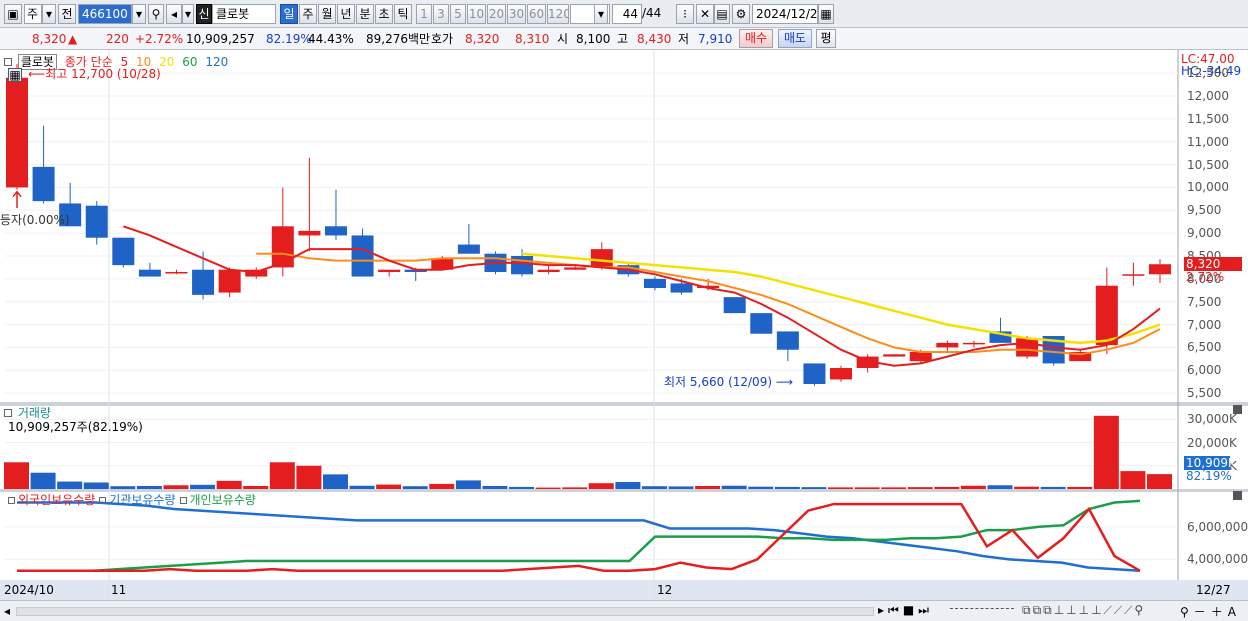 This screenshot has height=621, width=1248. What do you see at coordinates (1204, 301) in the screenshot?
I see `price-tick-label: 7,500` at bounding box center [1204, 301].